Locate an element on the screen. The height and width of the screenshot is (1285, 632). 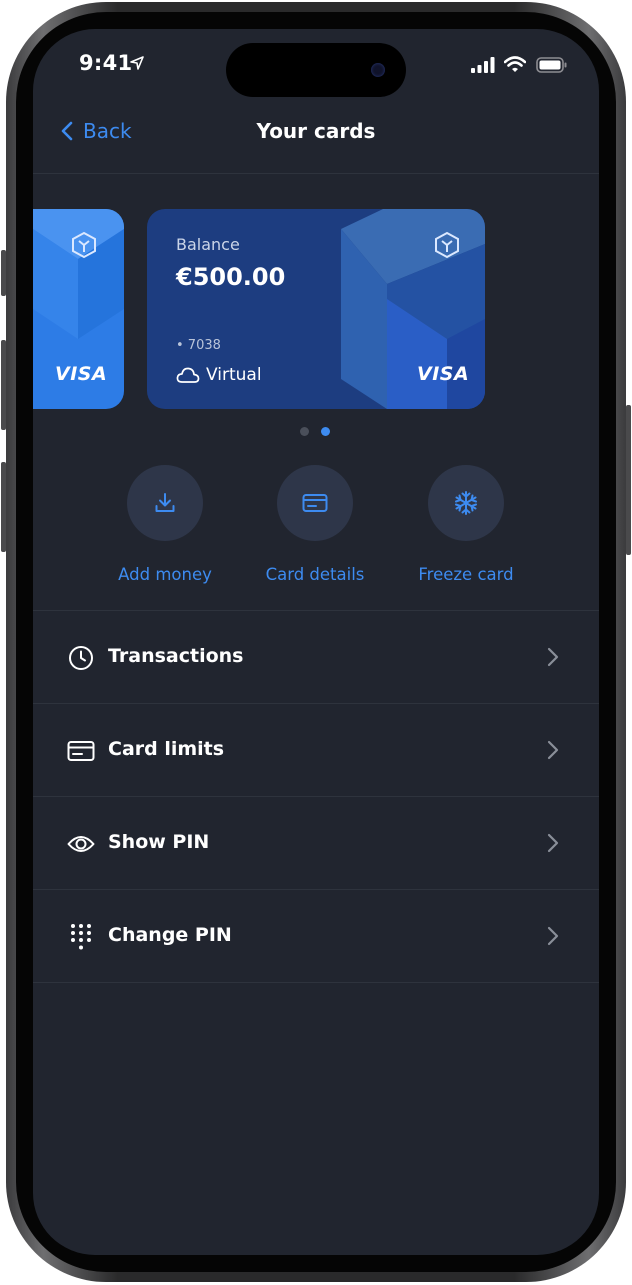
camera-icon is located at coordinates (378, 70).